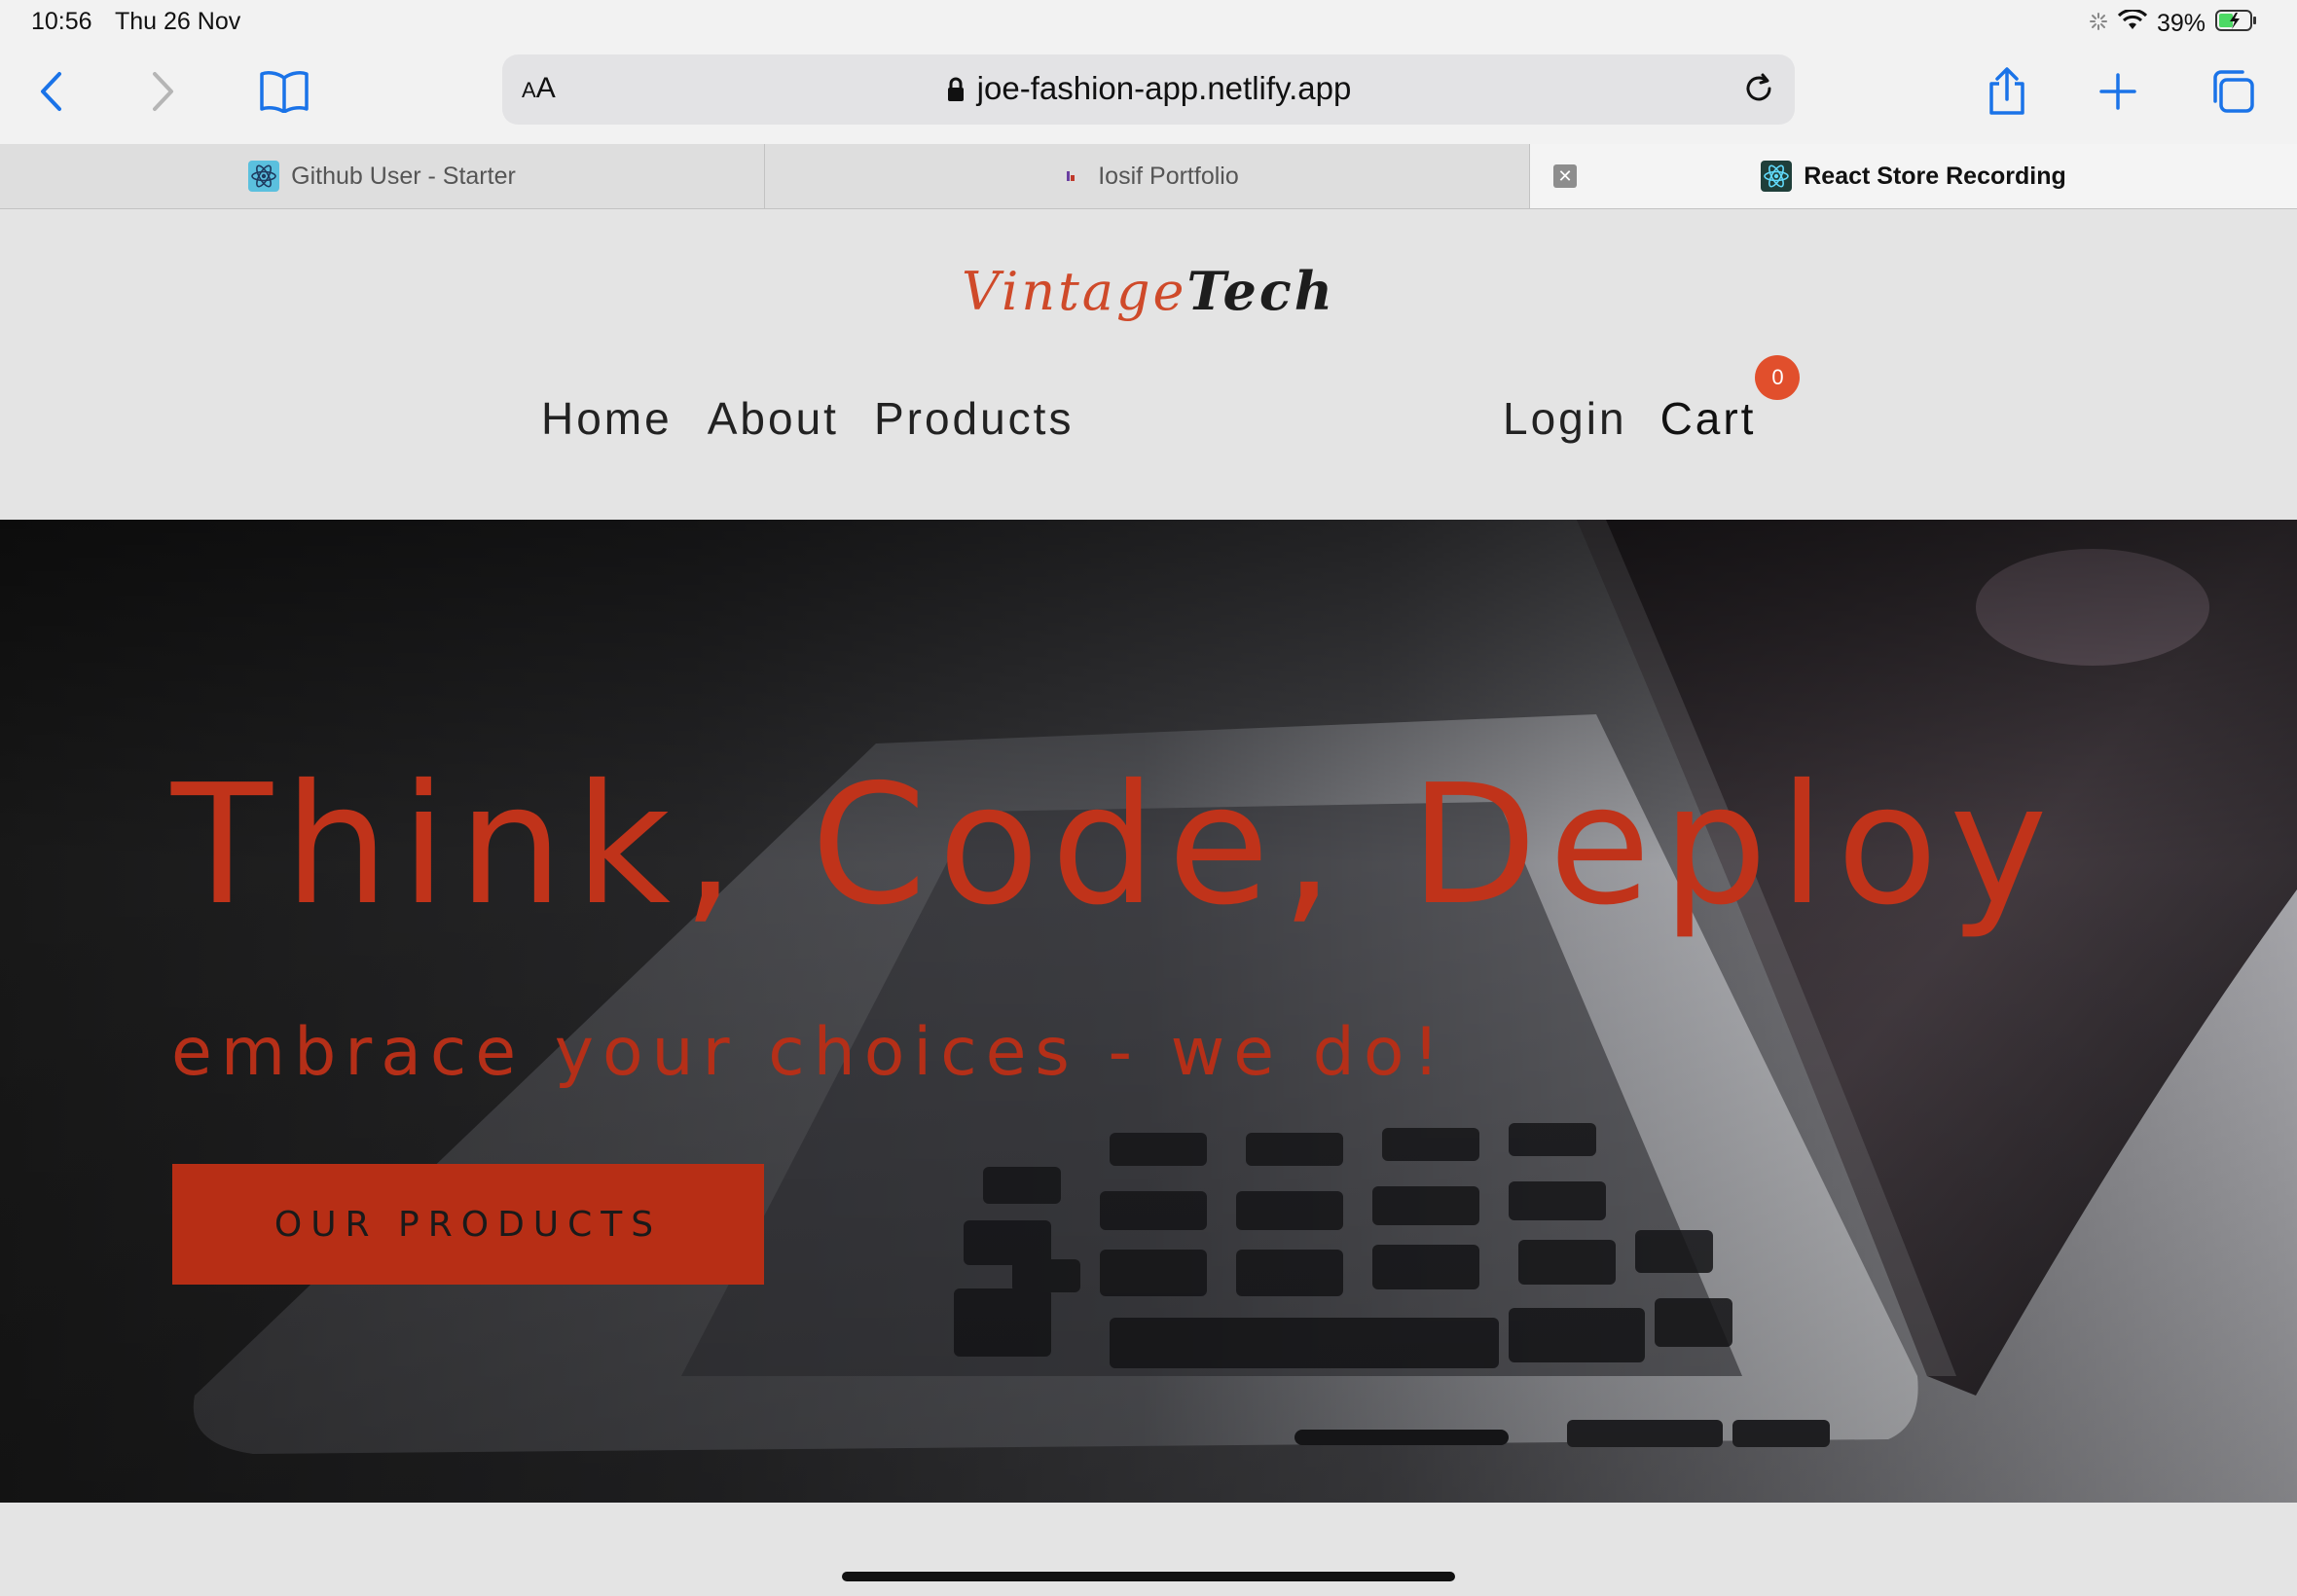 The width and height of the screenshot is (2297, 1596). Describe the element at coordinates (974, 418) in the screenshot. I see `nav-products: Products` at that location.